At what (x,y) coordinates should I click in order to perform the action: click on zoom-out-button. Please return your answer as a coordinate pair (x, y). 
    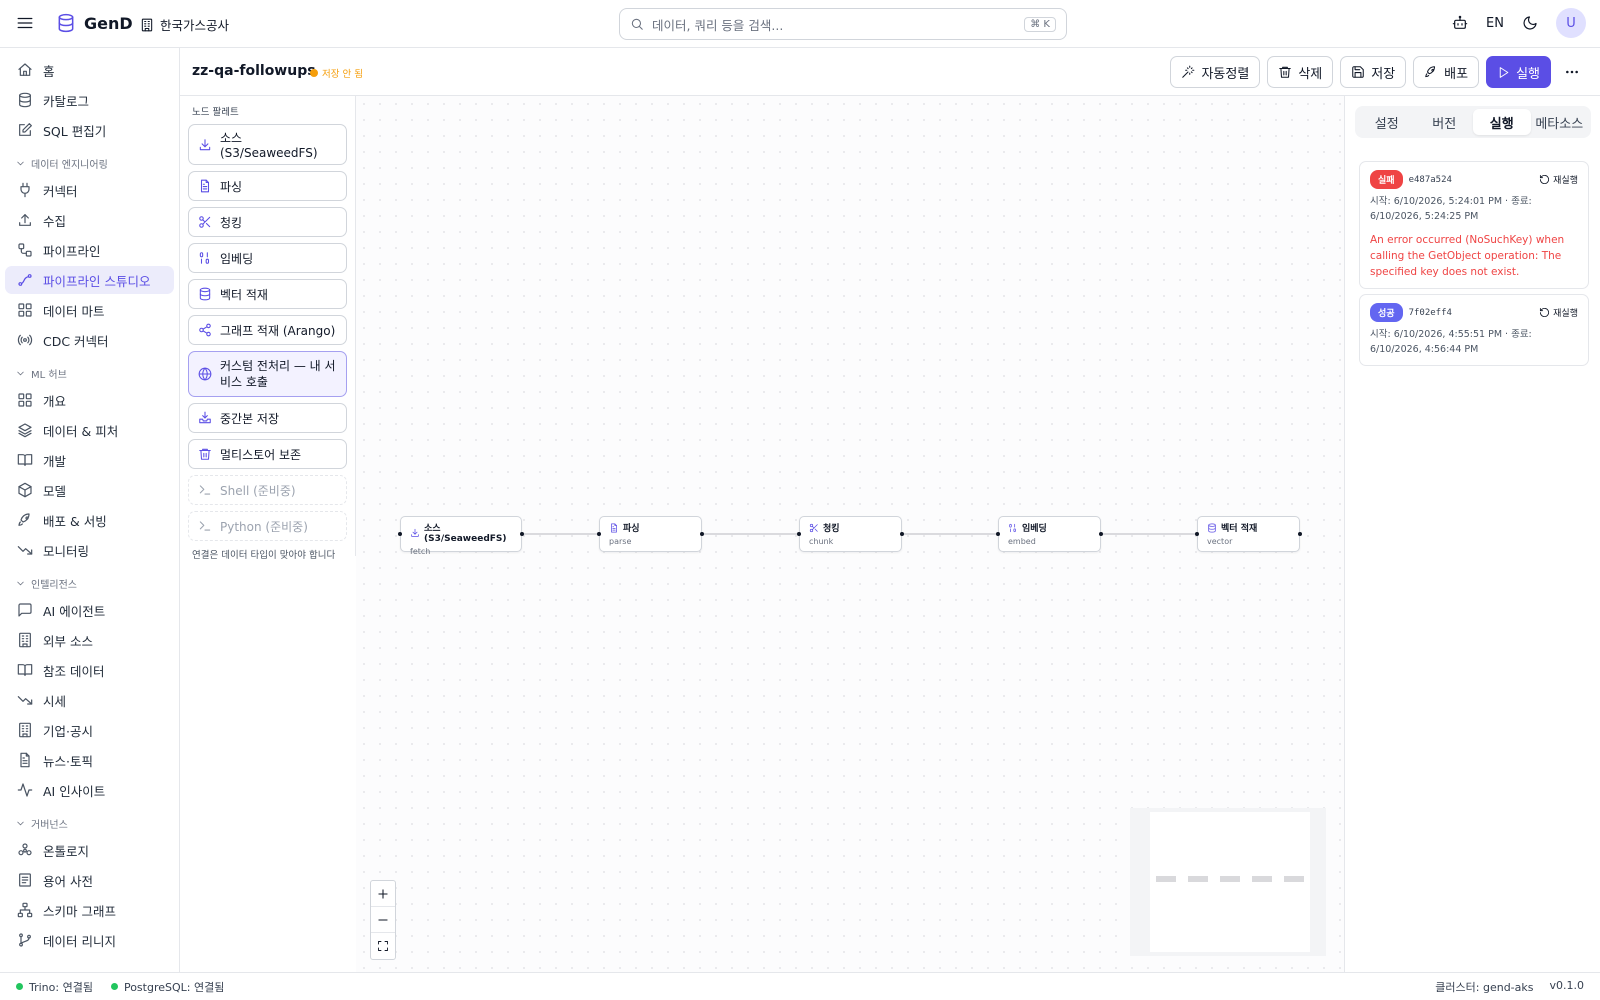
    Looking at the image, I should click on (383, 920).